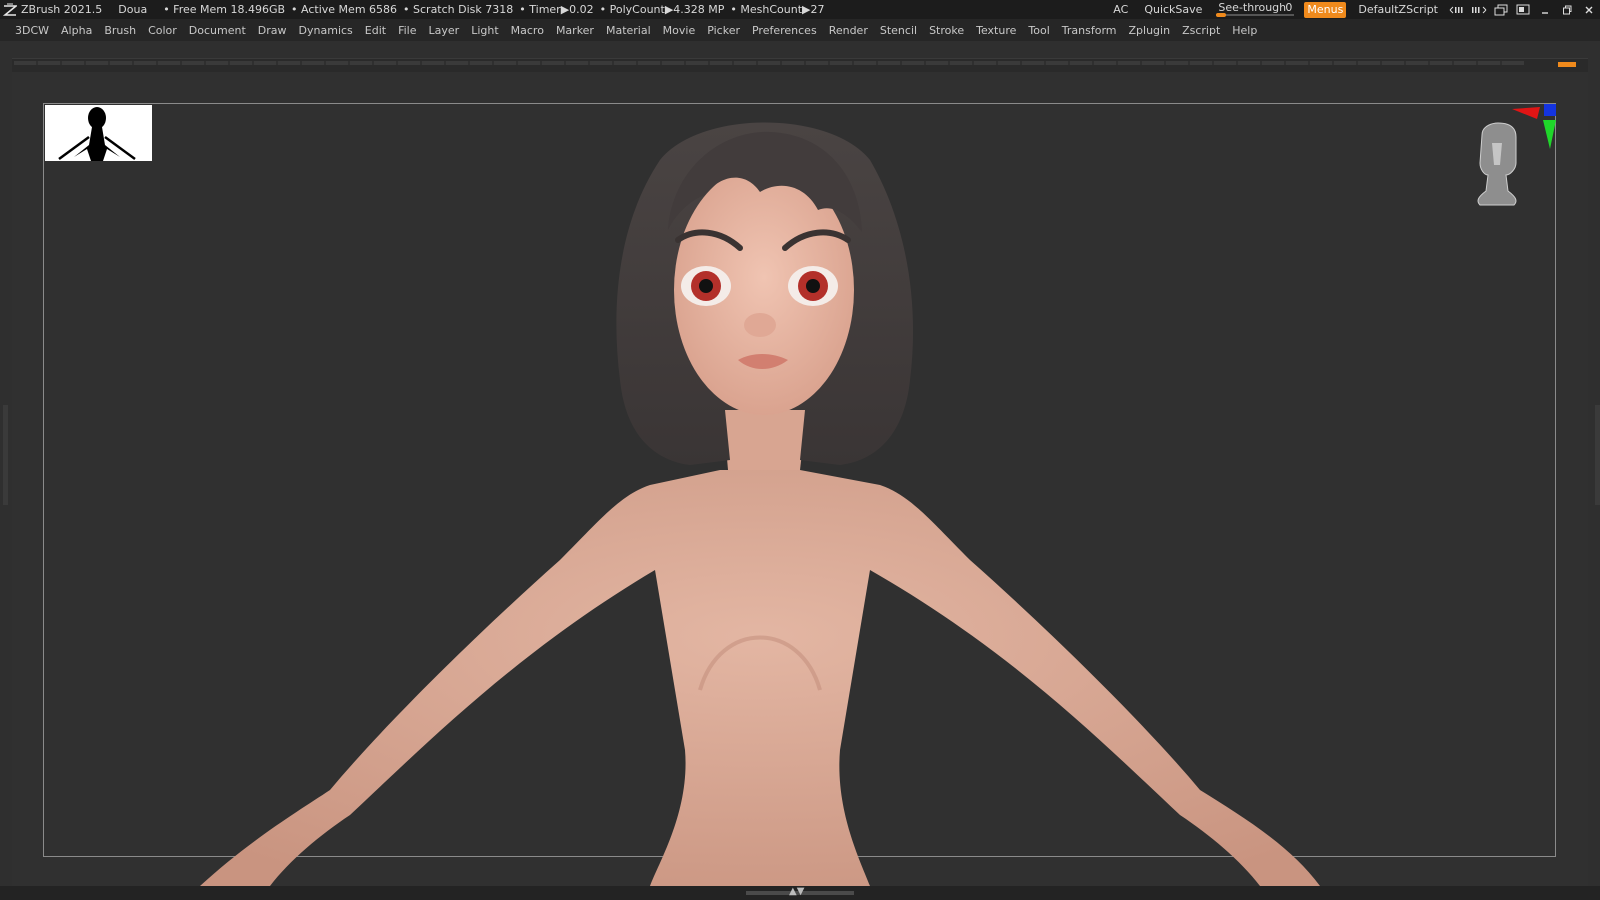  I want to click on zbrush-logo-icon, so click(10, 10).